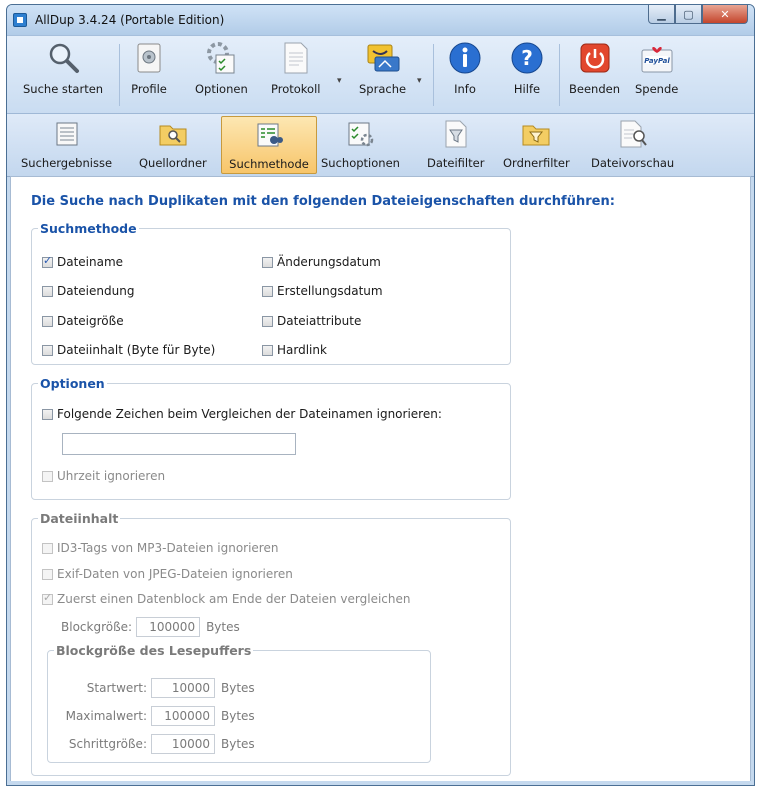 This screenshot has height=790, width=759. I want to click on start-value-row: Startwert: 10000 Bytes, so click(153, 688).